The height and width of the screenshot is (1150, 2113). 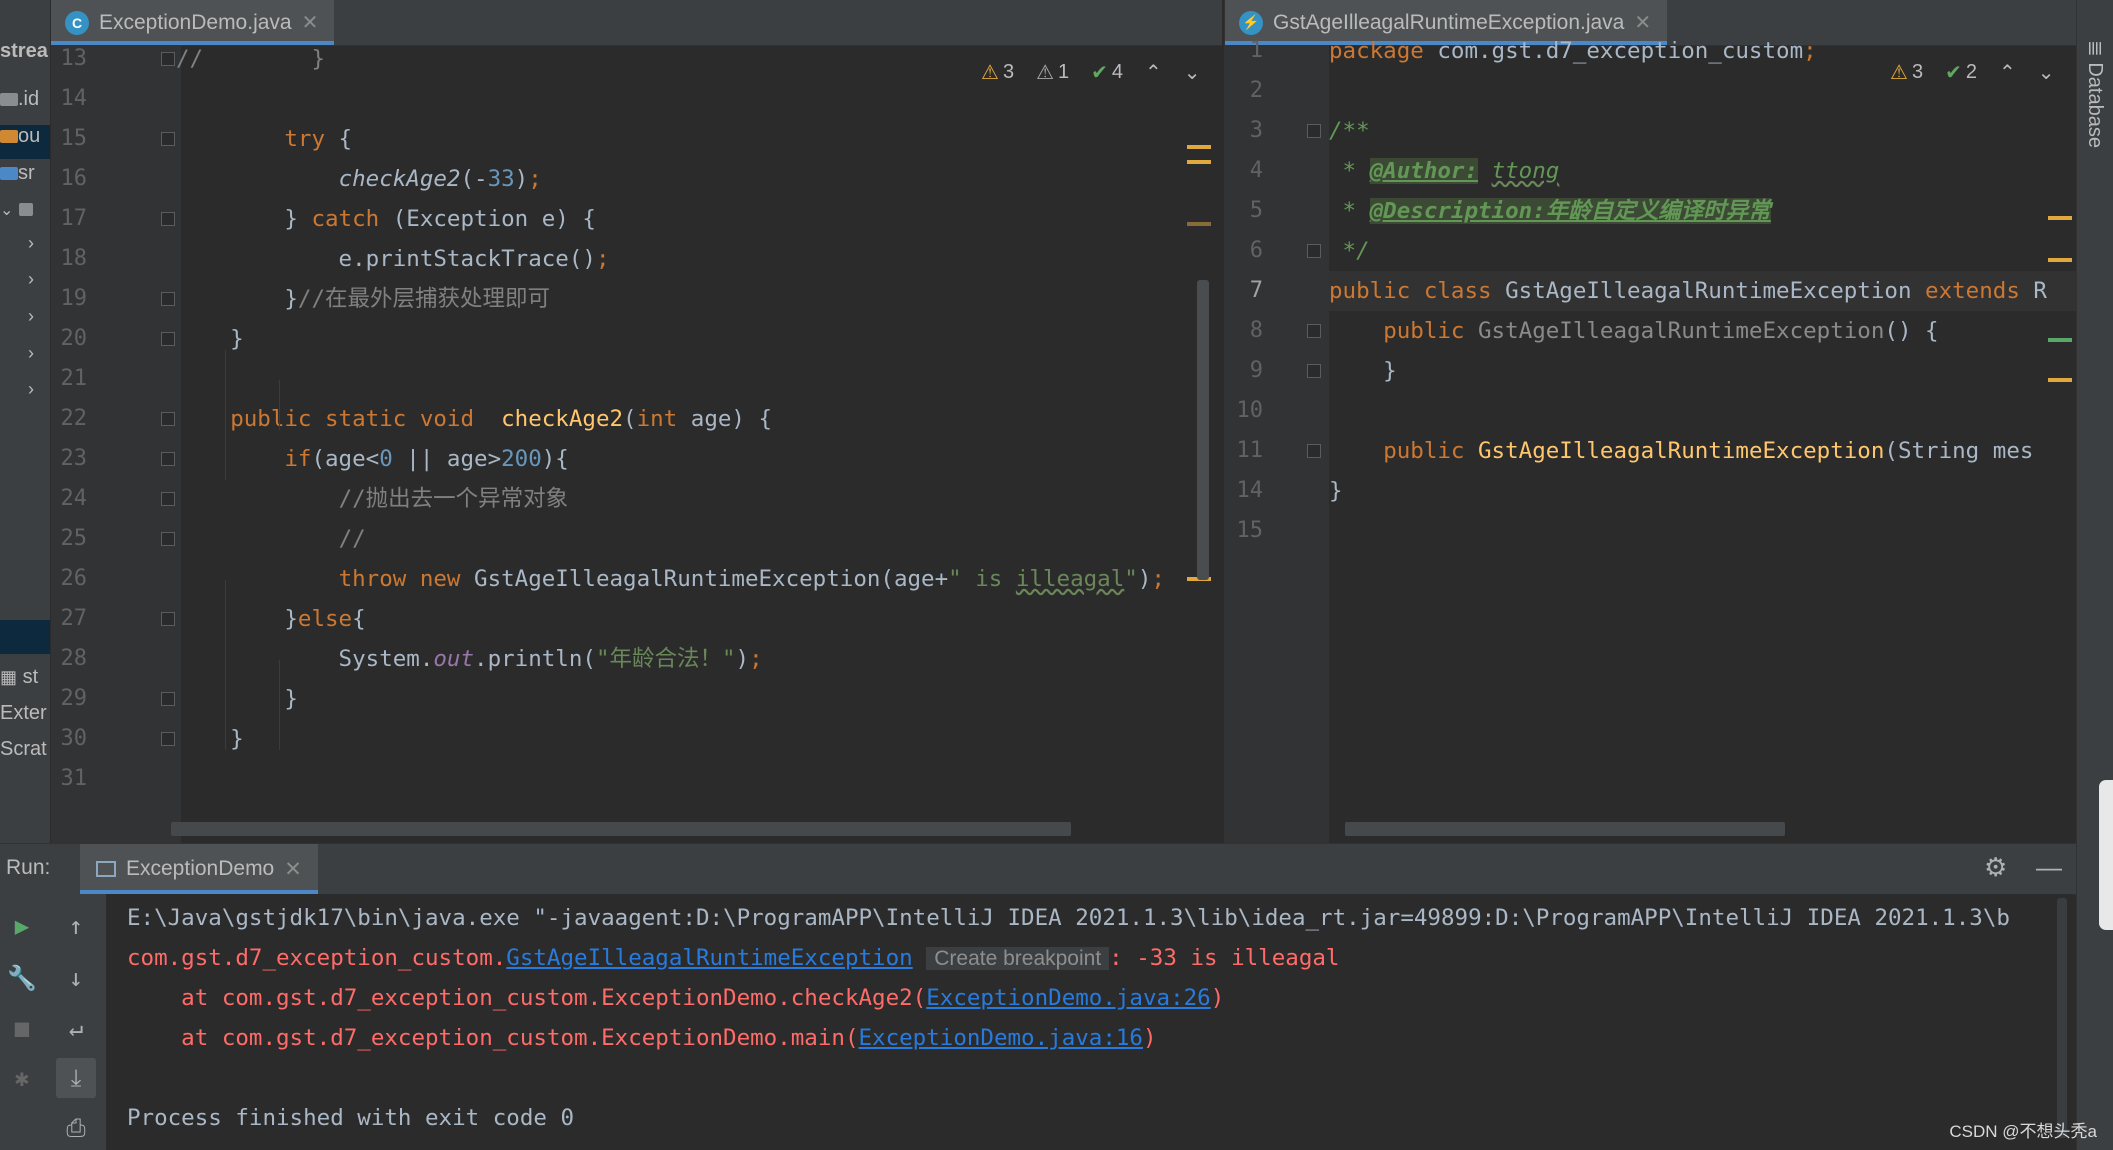 What do you see at coordinates (69, 738) in the screenshot?
I see `line-number: 30` at bounding box center [69, 738].